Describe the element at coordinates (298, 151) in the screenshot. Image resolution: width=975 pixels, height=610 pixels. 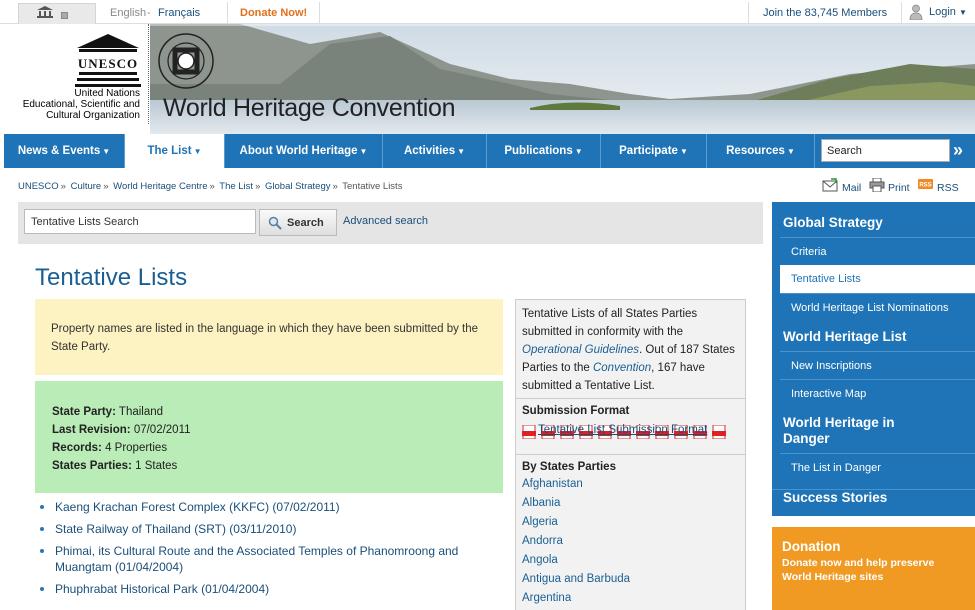
I see `nav-label: About World Heritage` at that location.